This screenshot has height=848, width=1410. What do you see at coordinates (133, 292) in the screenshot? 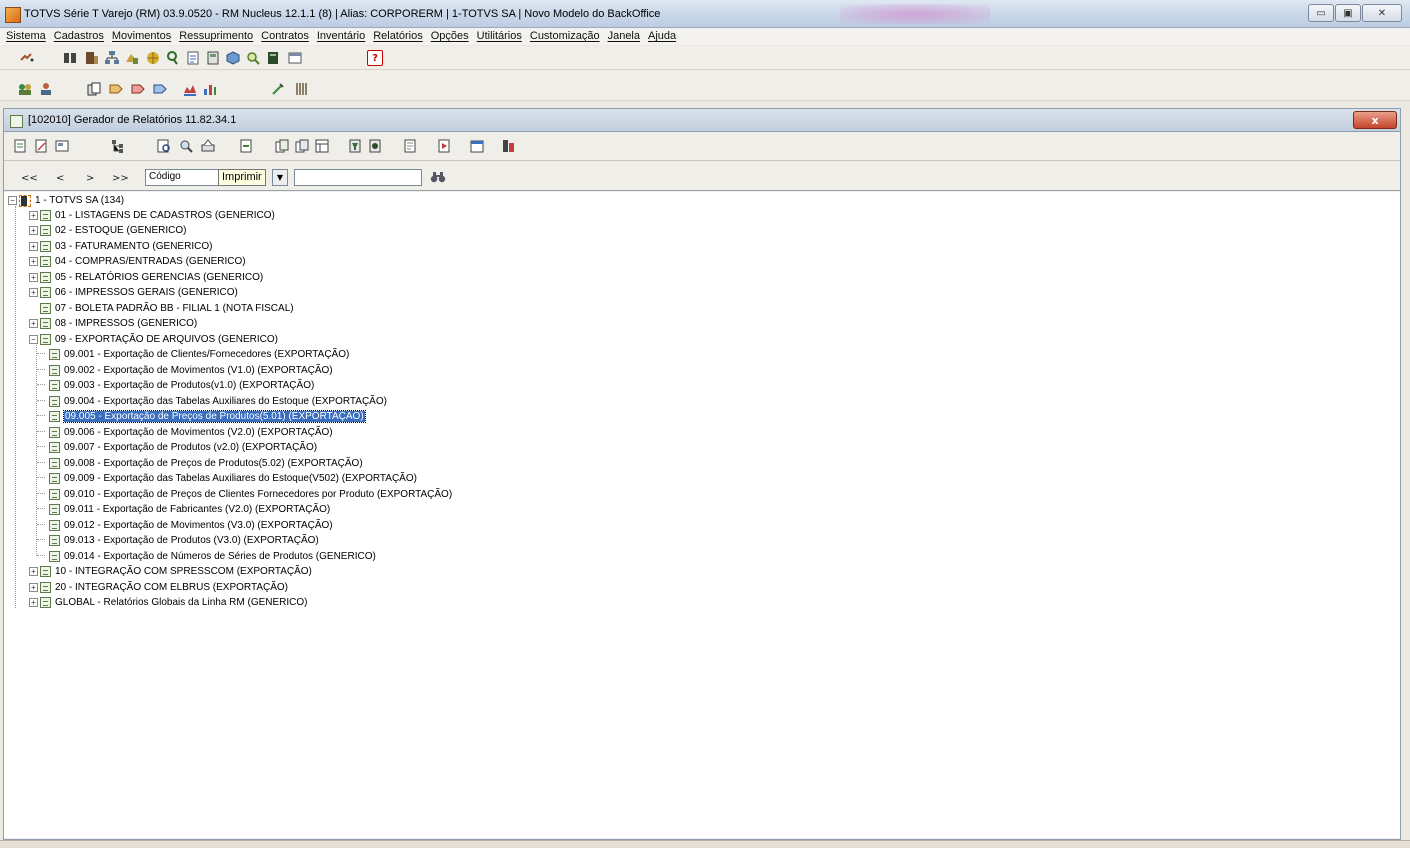
I see `tree-group-06: +06 - IMPRESSOS GERAIS (GENERICO)` at bounding box center [133, 292].